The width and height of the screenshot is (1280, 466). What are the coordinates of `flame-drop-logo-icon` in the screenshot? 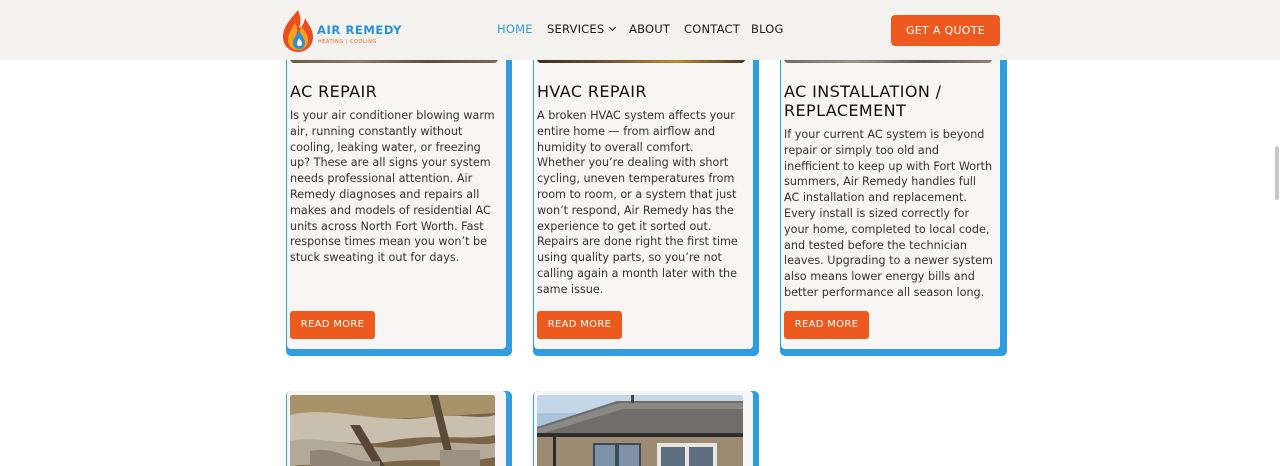 It's located at (298, 31).